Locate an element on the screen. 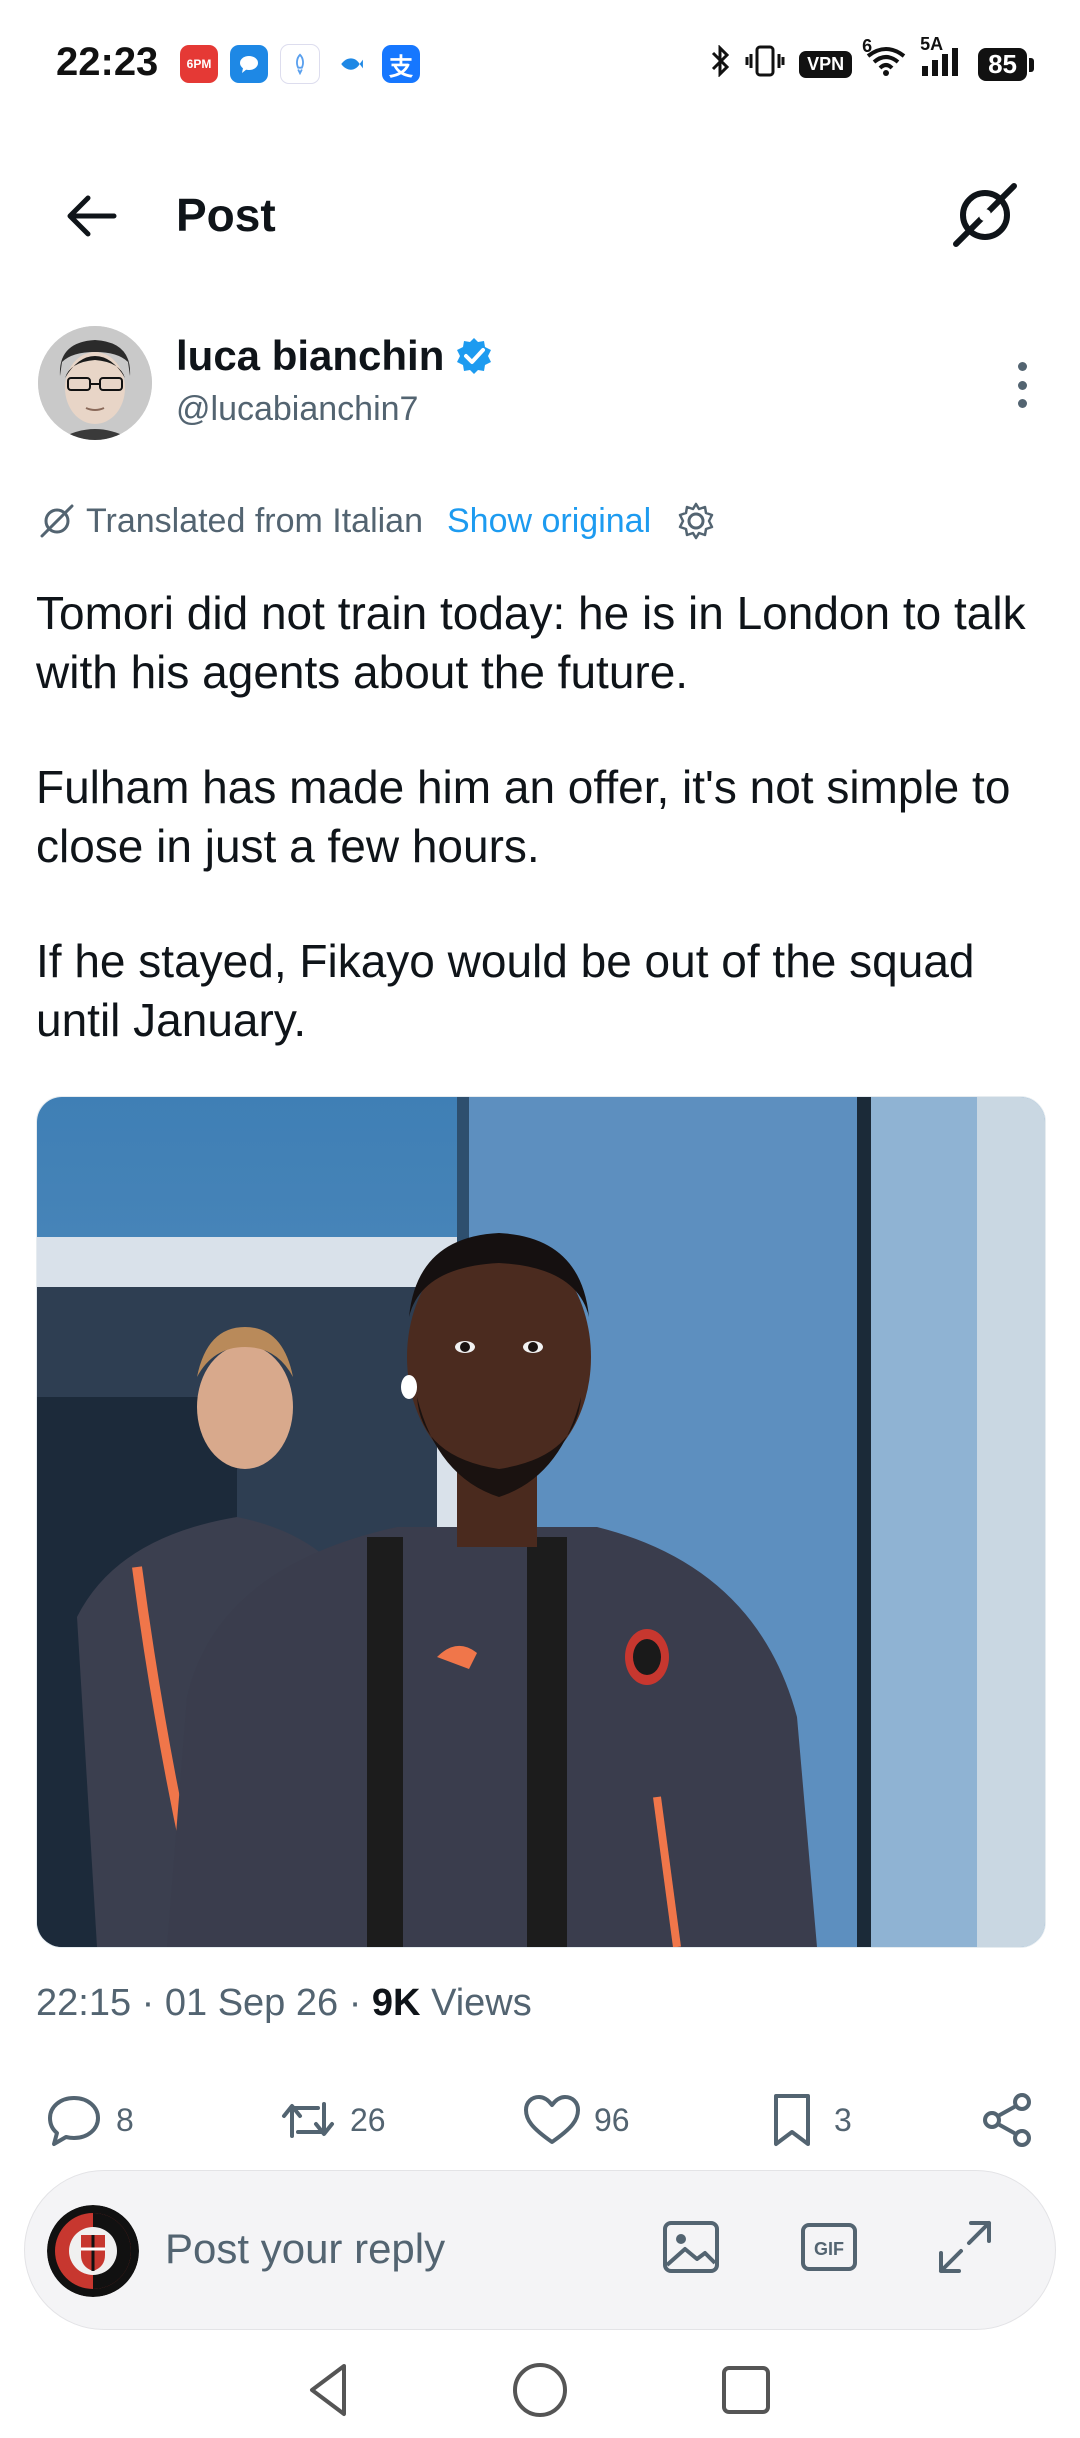 This screenshot has height=2438, width=1080. like-count: 96 is located at coordinates (612, 2119).